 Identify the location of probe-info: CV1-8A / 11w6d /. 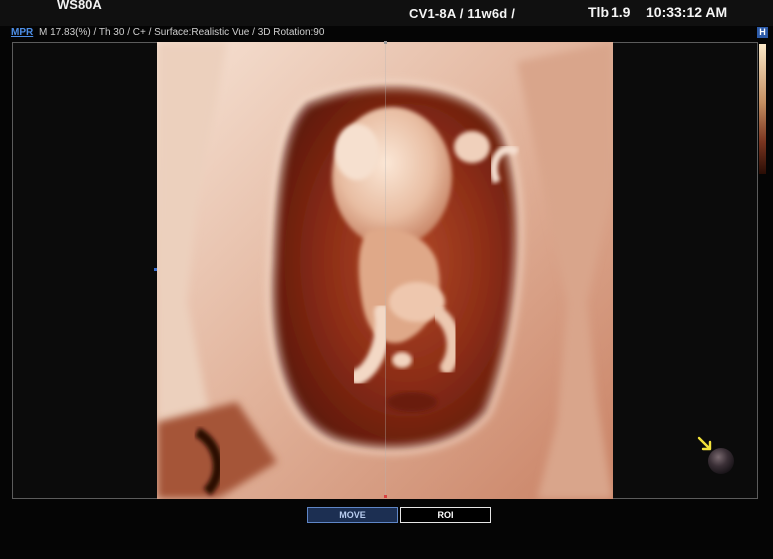
(462, 13).